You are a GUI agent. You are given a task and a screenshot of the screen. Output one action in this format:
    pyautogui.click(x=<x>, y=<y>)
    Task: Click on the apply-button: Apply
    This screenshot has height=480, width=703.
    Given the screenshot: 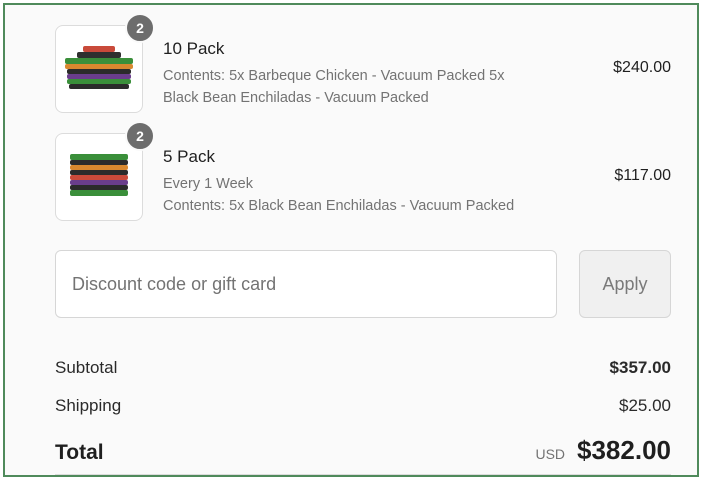 What is the action you would take?
    pyautogui.click(x=625, y=284)
    